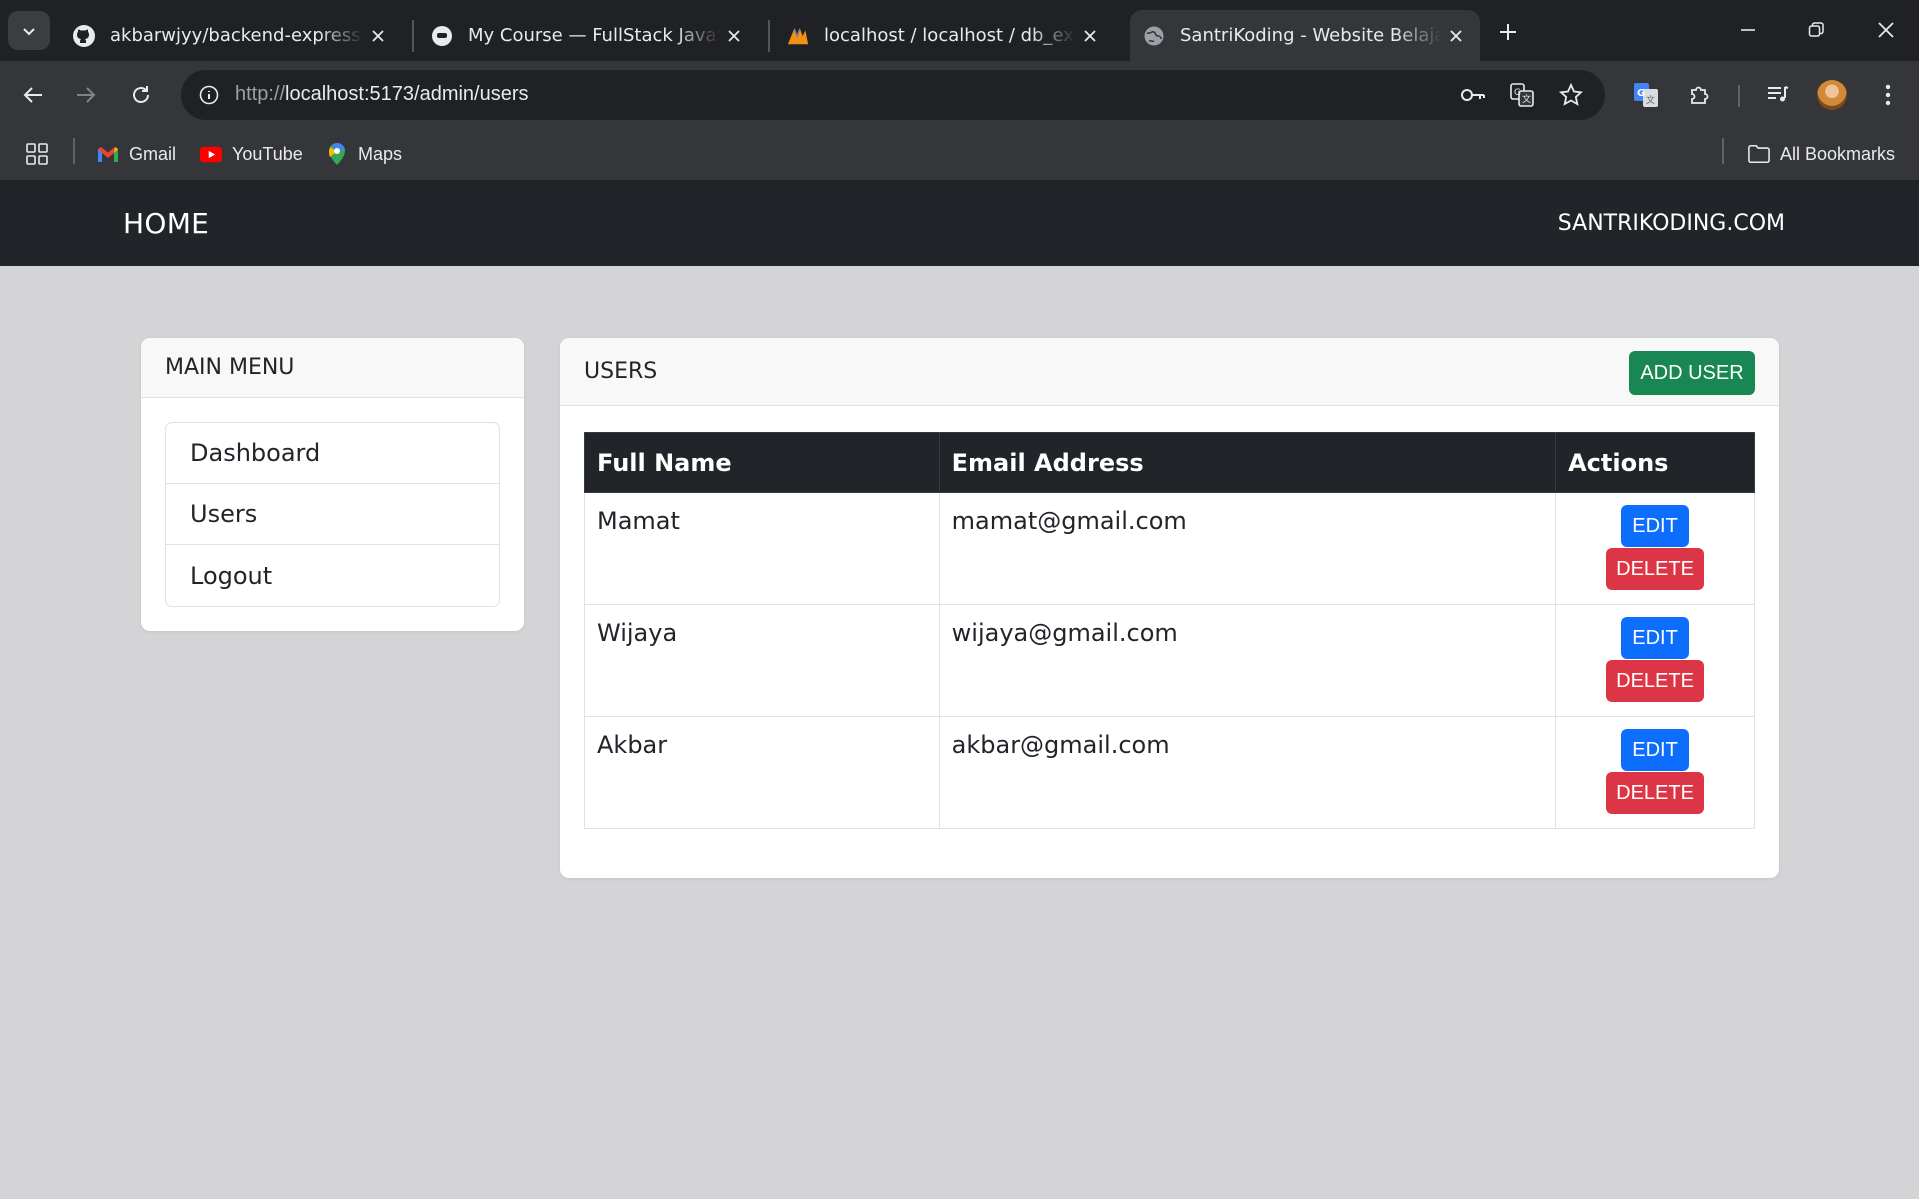  What do you see at coordinates (1655, 462) in the screenshot?
I see `column-header-actions: Actions` at bounding box center [1655, 462].